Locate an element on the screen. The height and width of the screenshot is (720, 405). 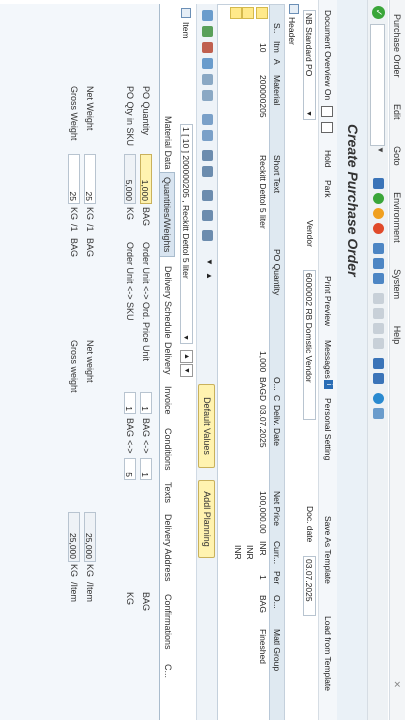
tab-quantities-weights: Quantities/Weights is located at coordinates (167, 215).